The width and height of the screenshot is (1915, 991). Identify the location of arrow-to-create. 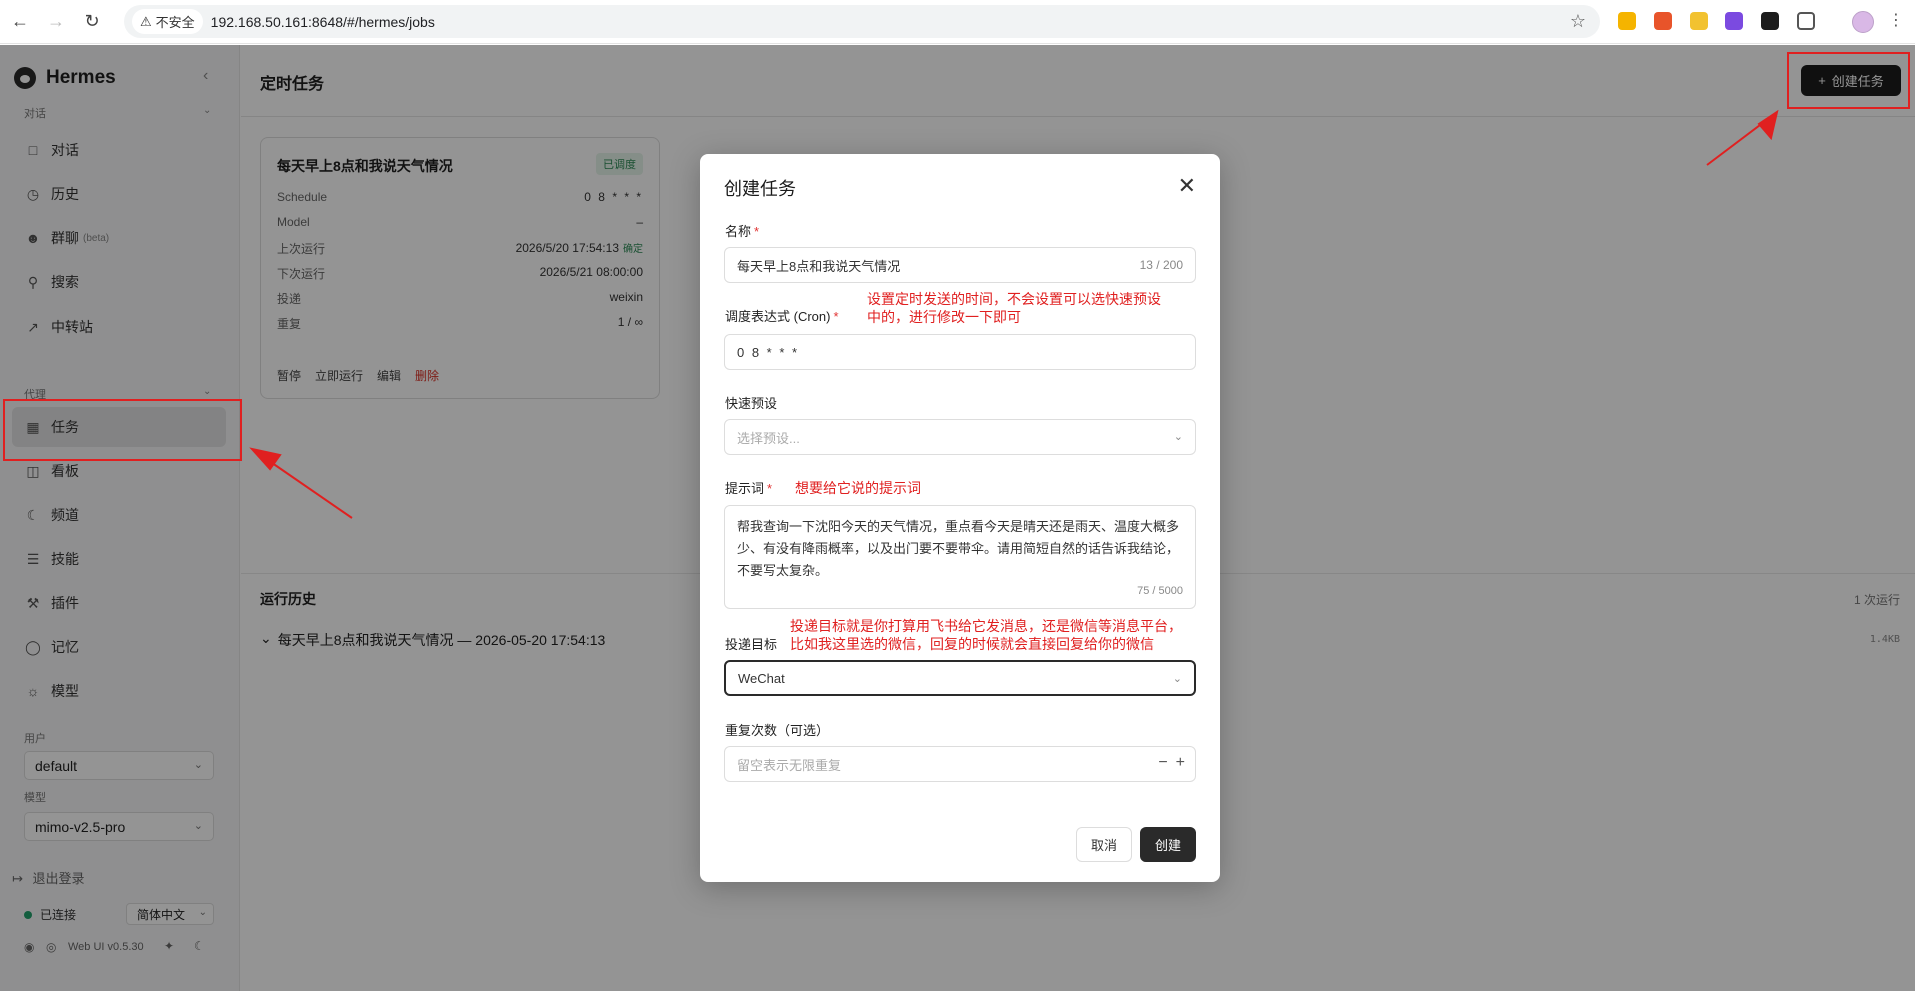
(1742, 137).